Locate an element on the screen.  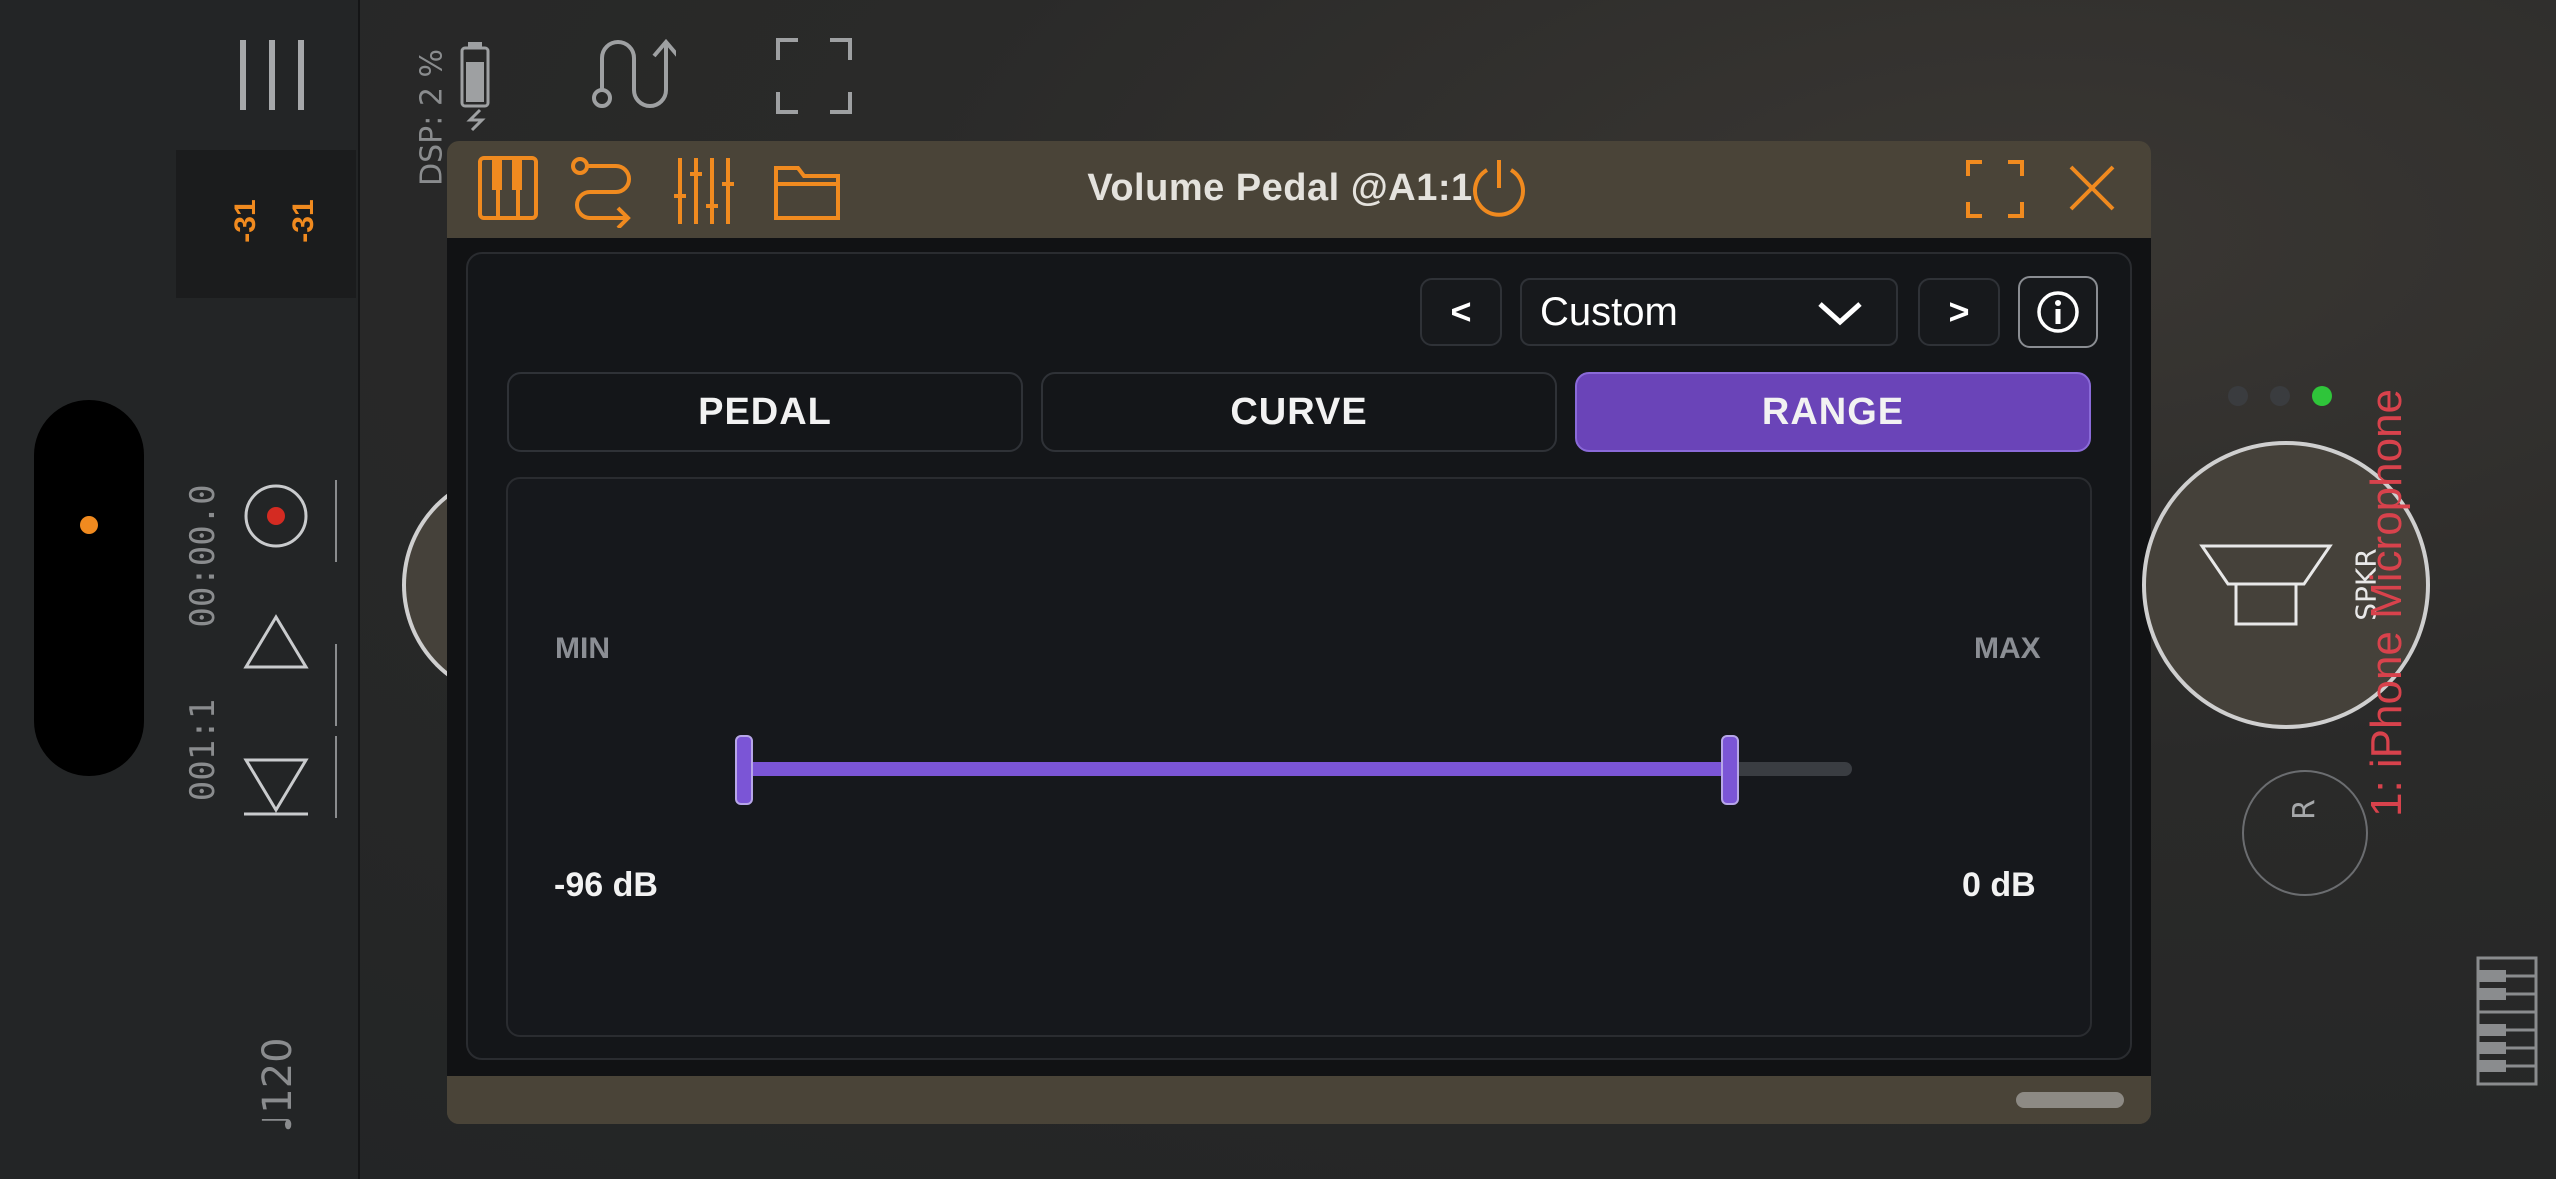
next-preset-button: > is located at coordinates (1959, 312).